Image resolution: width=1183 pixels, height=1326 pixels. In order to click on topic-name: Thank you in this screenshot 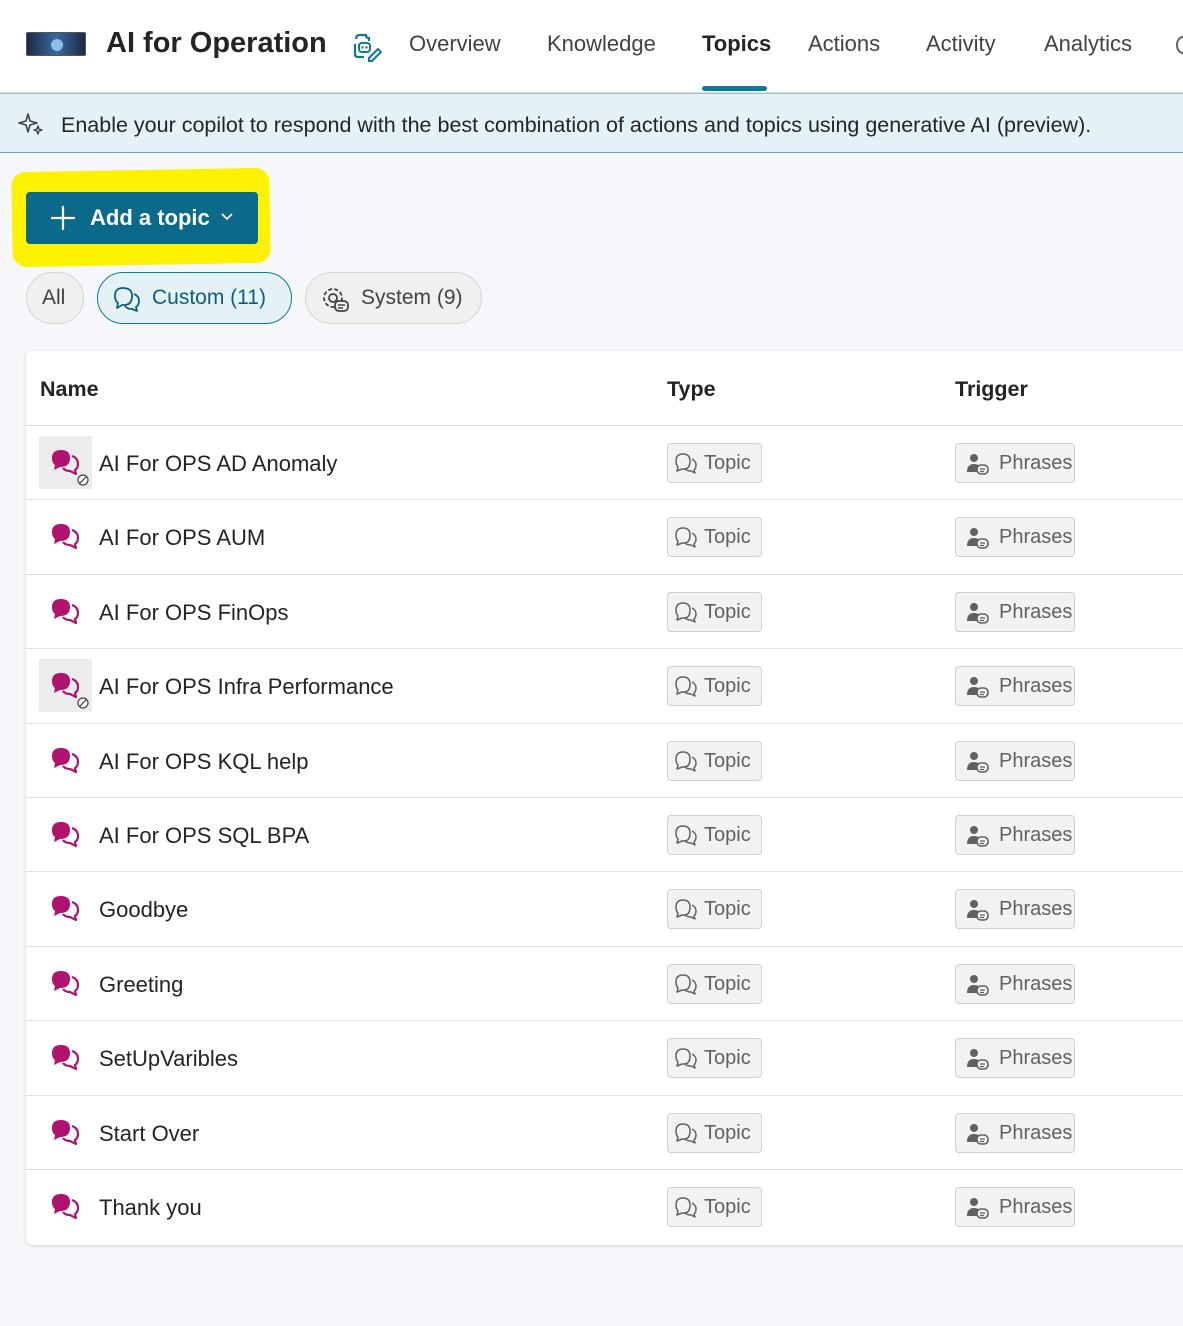, I will do `click(150, 1208)`.